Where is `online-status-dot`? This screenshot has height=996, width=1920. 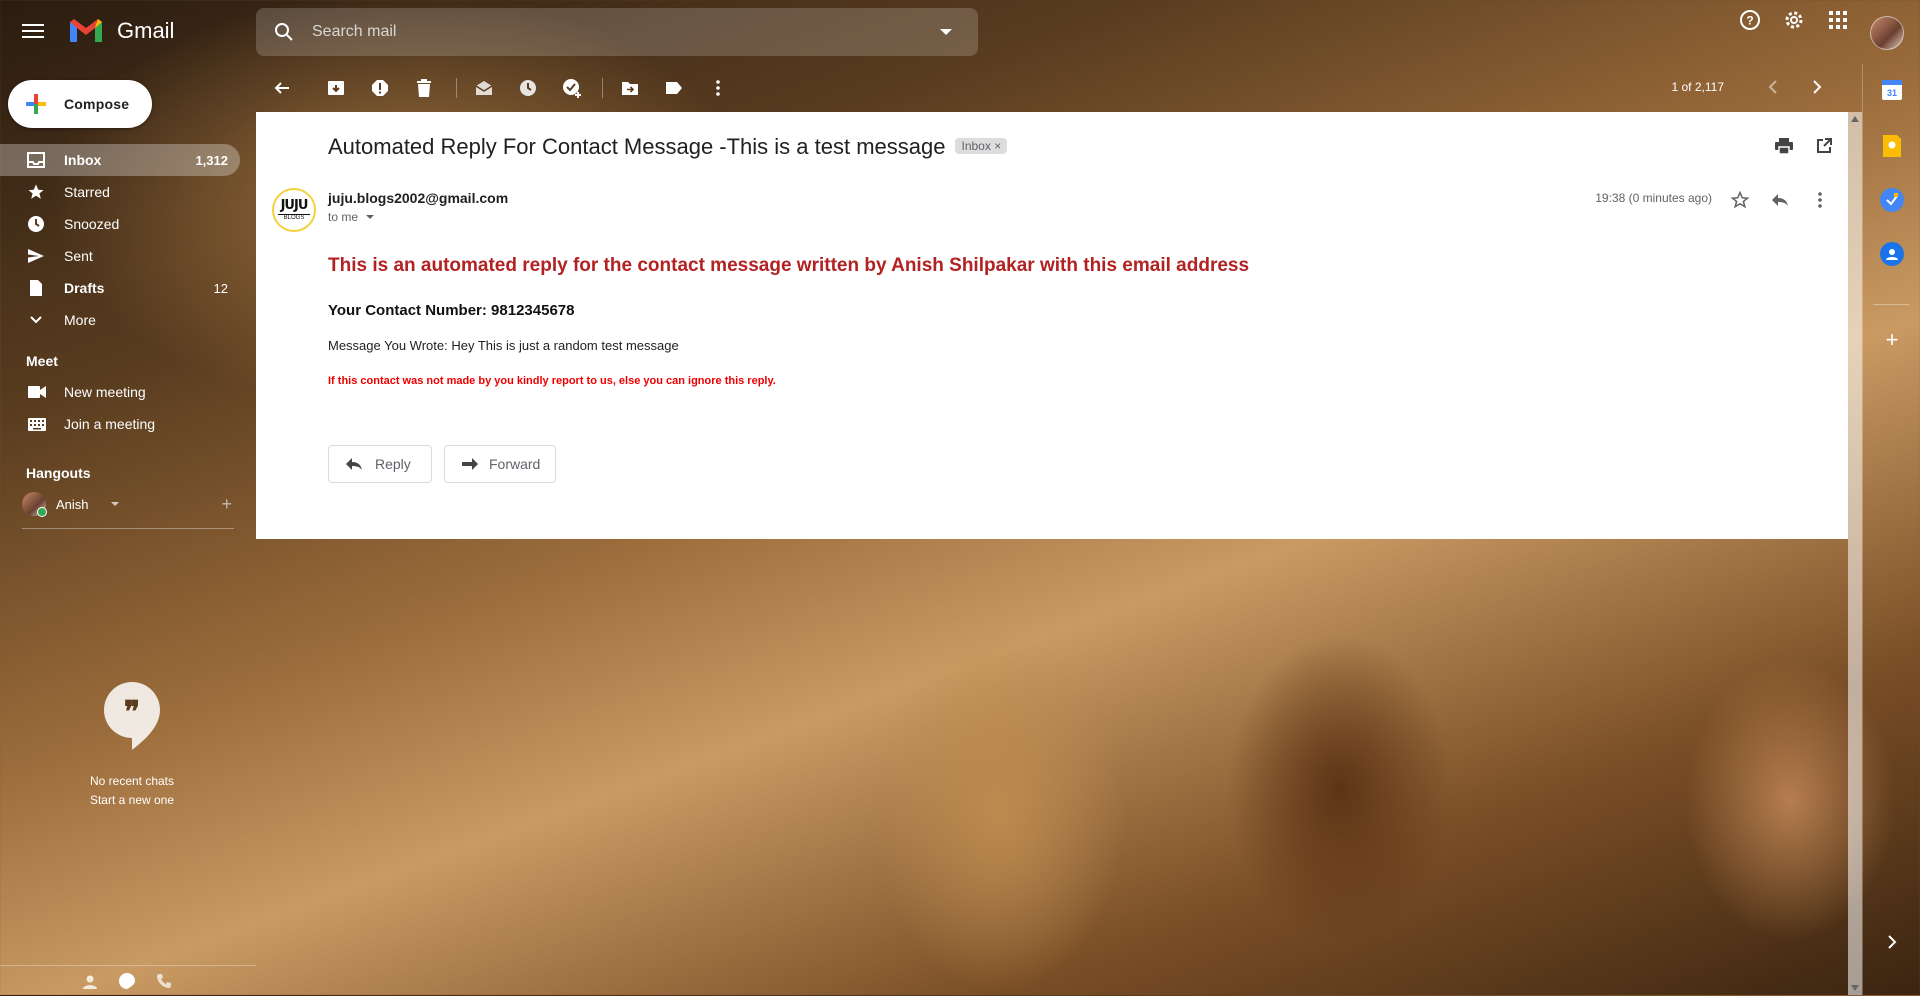
online-status-dot is located at coordinates (42, 512).